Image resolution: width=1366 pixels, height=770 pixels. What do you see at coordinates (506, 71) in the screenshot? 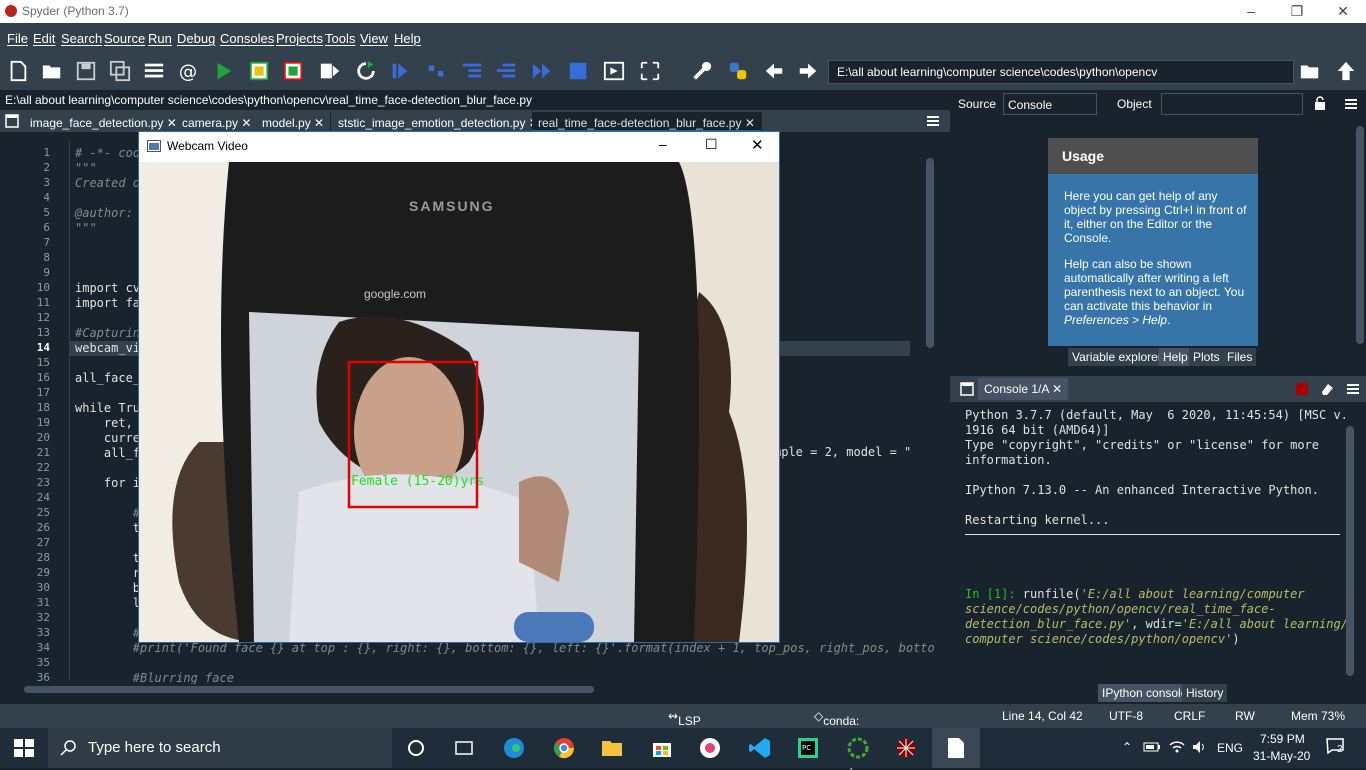
I see `step-return-icon` at bounding box center [506, 71].